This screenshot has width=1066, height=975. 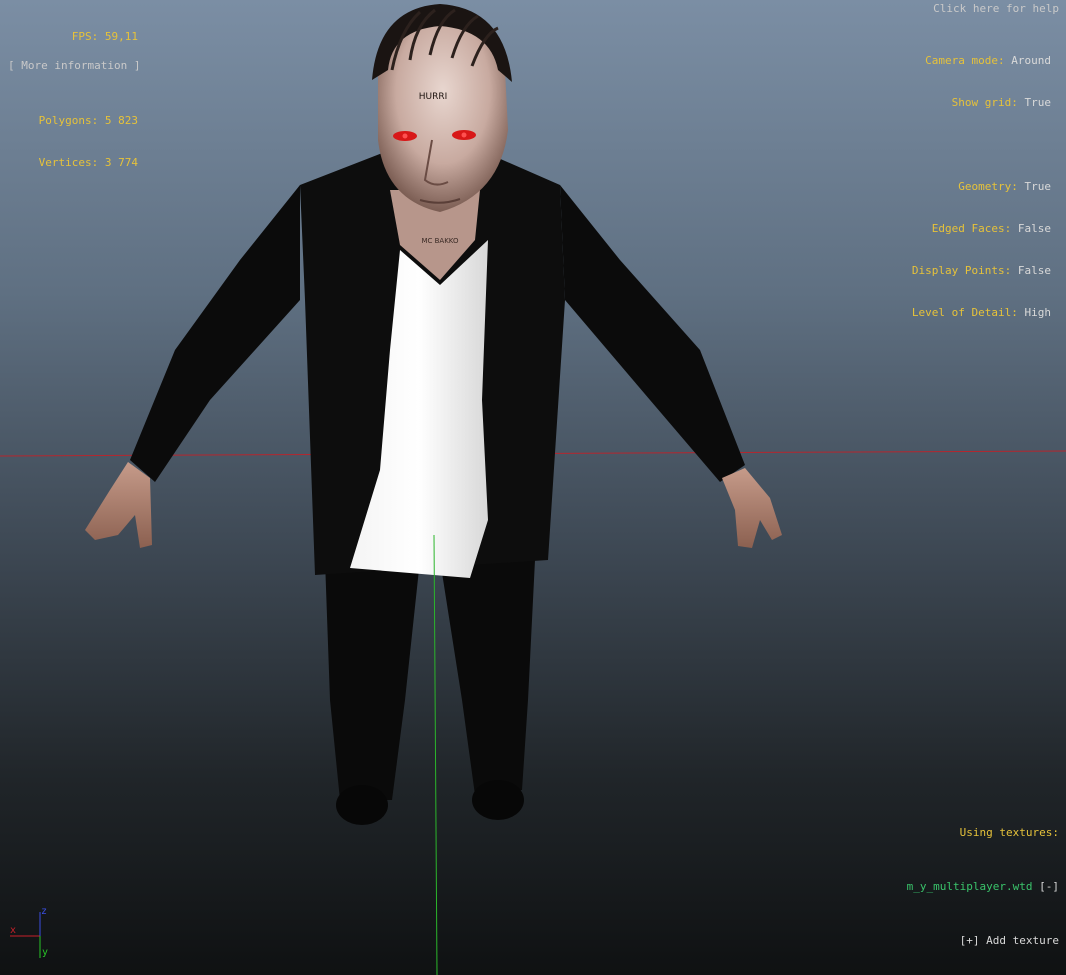 What do you see at coordinates (74, 66) in the screenshot?
I see `more-information-link: [ More information ]` at bounding box center [74, 66].